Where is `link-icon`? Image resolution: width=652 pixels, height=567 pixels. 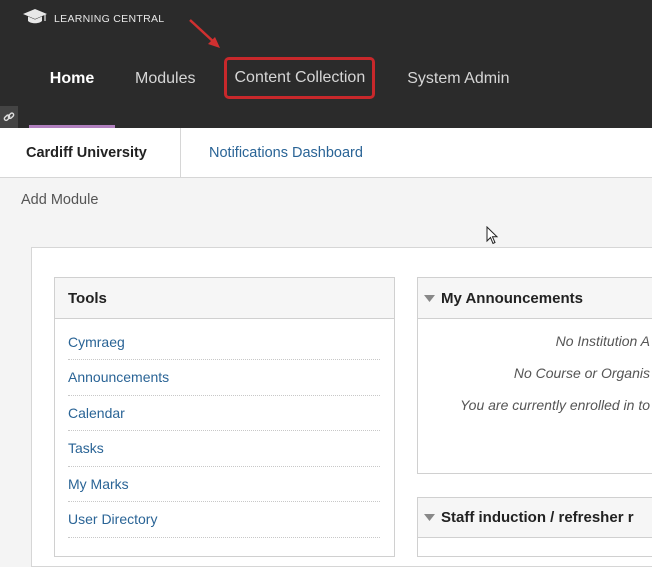
link-icon is located at coordinates (9, 117).